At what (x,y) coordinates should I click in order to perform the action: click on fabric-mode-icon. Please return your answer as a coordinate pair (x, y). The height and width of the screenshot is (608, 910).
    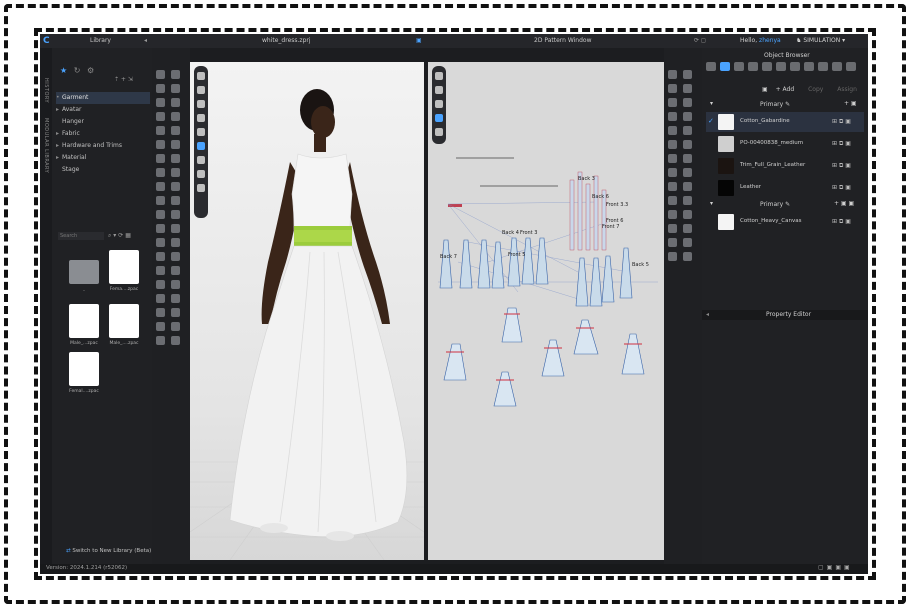
    Looking at the image, I should click on (439, 118).